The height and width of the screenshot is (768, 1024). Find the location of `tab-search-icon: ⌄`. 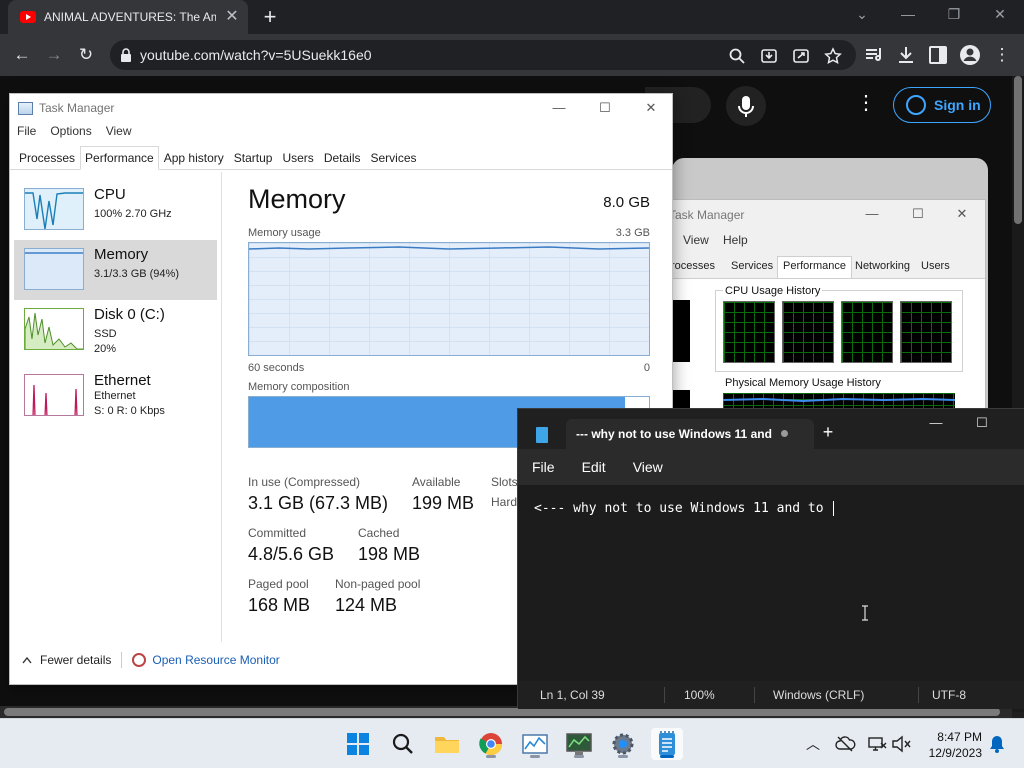

tab-search-icon: ⌄ is located at coordinates (862, 14).